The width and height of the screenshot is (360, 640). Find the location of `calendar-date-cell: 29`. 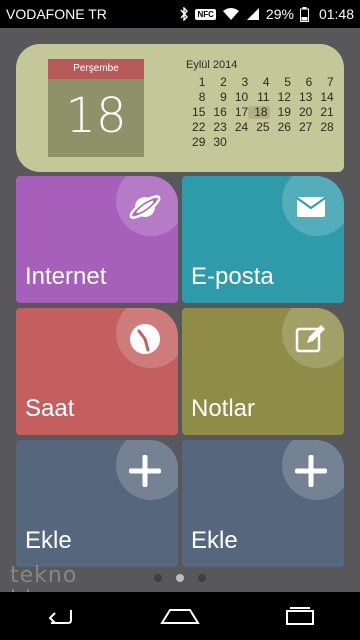

calendar-date-cell: 29 is located at coordinates (199, 142).